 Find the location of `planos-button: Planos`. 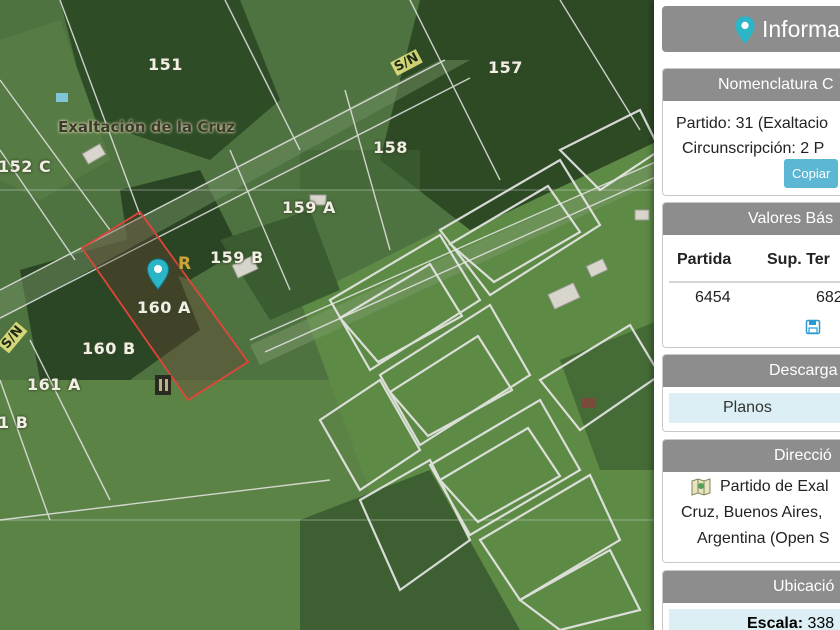

planos-button: Planos is located at coordinates (754, 408).